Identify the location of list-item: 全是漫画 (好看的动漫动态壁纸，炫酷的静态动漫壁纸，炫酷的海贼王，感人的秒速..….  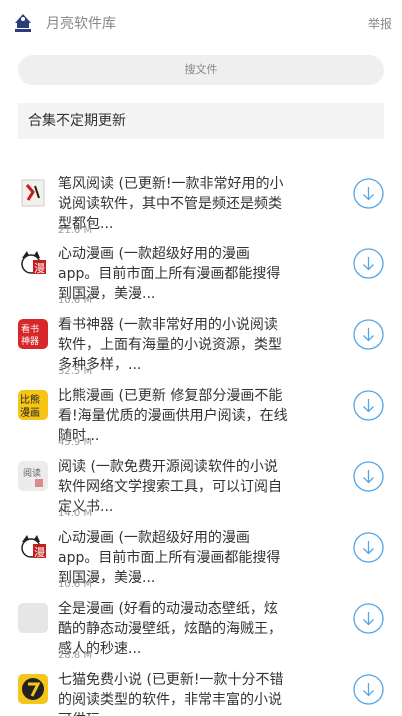
(201, 630).